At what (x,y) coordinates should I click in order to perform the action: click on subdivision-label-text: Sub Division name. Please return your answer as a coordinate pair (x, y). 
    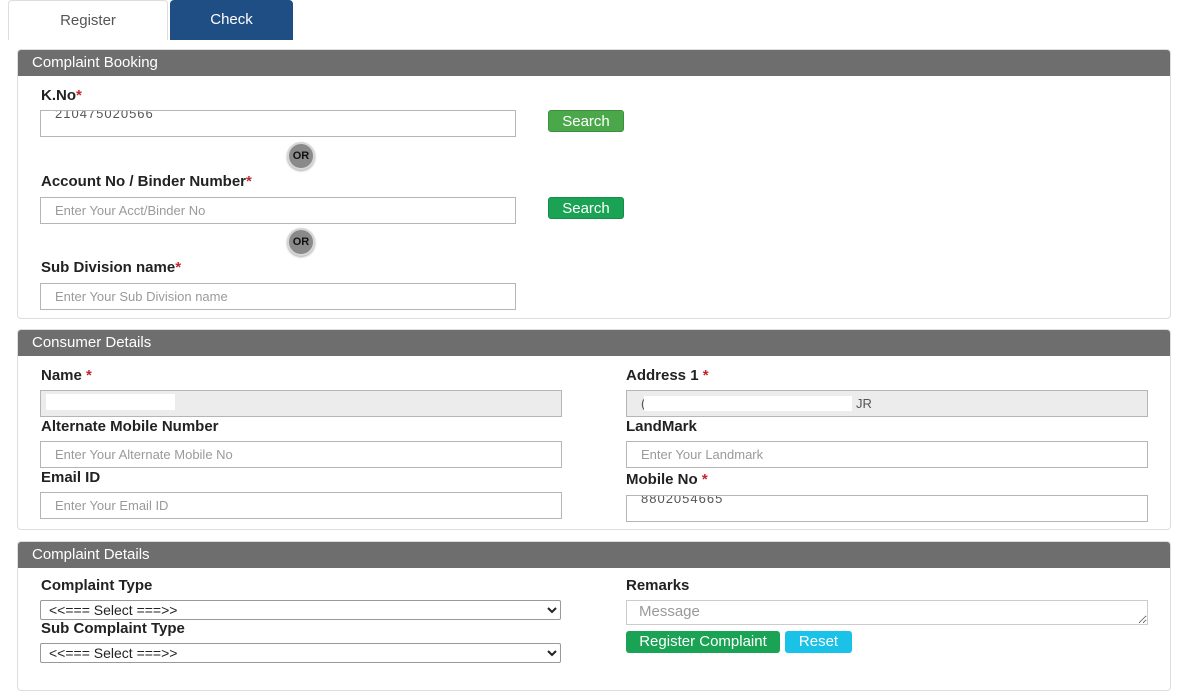
    Looking at the image, I should click on (108, 267).